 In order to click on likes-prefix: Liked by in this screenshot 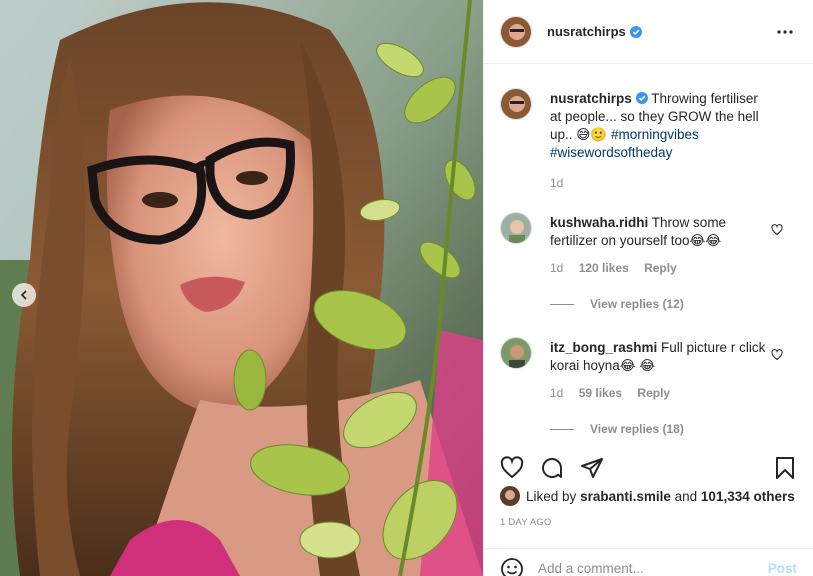, I will do `click(551, 496)`.